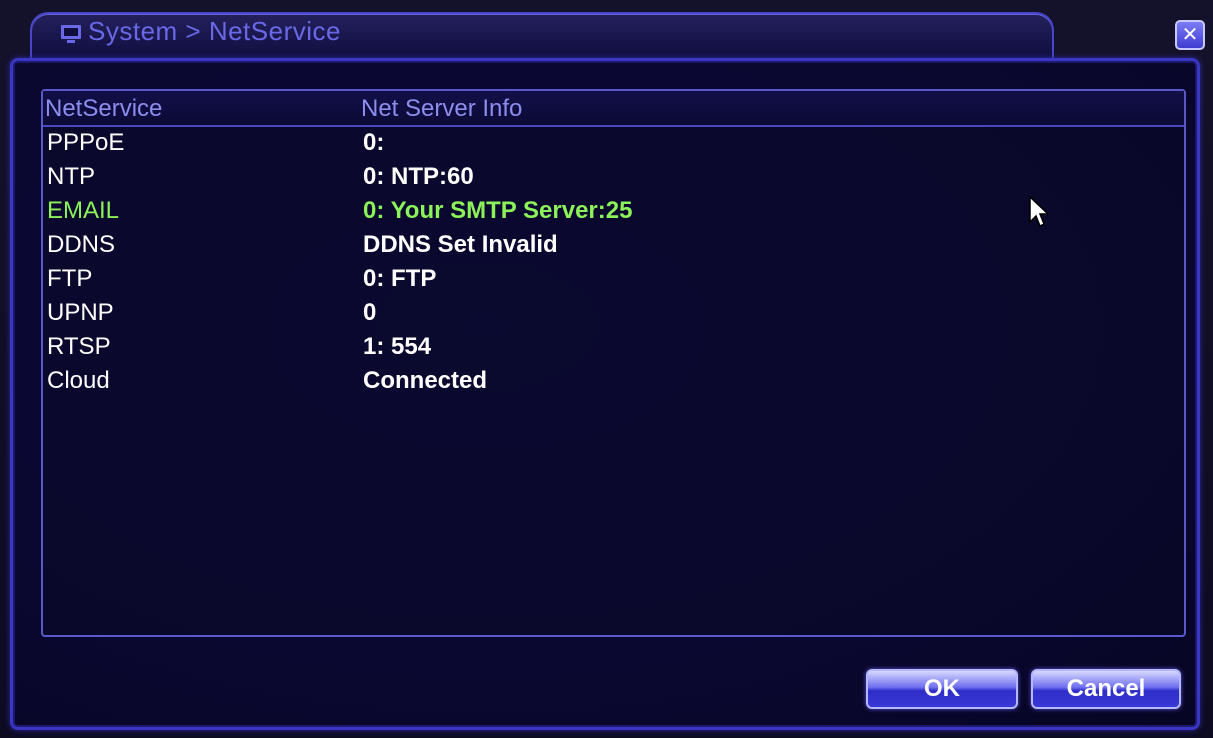  Describe the element at coordinates (104, 108) in the screenshot. I see `column-header-netservice: NetService` at that location.